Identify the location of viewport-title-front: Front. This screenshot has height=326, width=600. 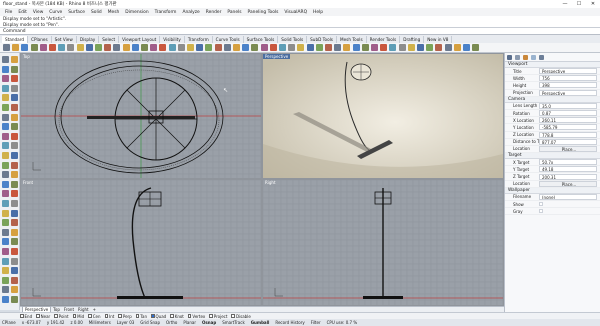
(28, 182).